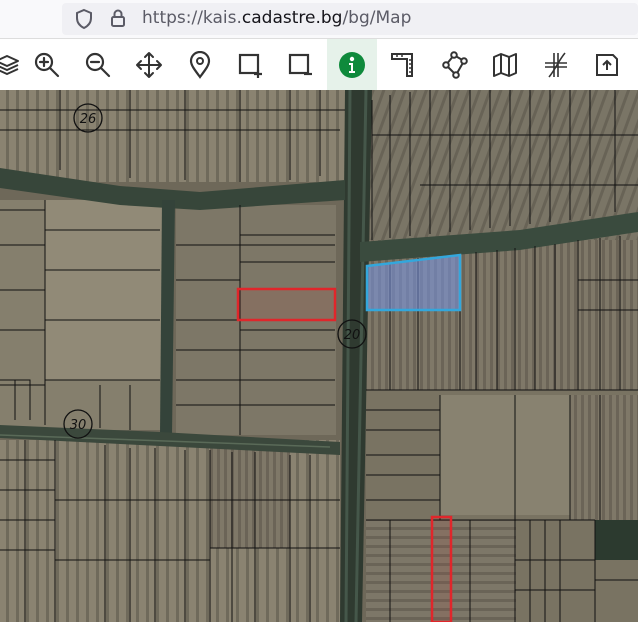  What do you see at coordinates (78, 425) in the screenshot?
I see `svg-text: 30` at bounding box center [78, 425].